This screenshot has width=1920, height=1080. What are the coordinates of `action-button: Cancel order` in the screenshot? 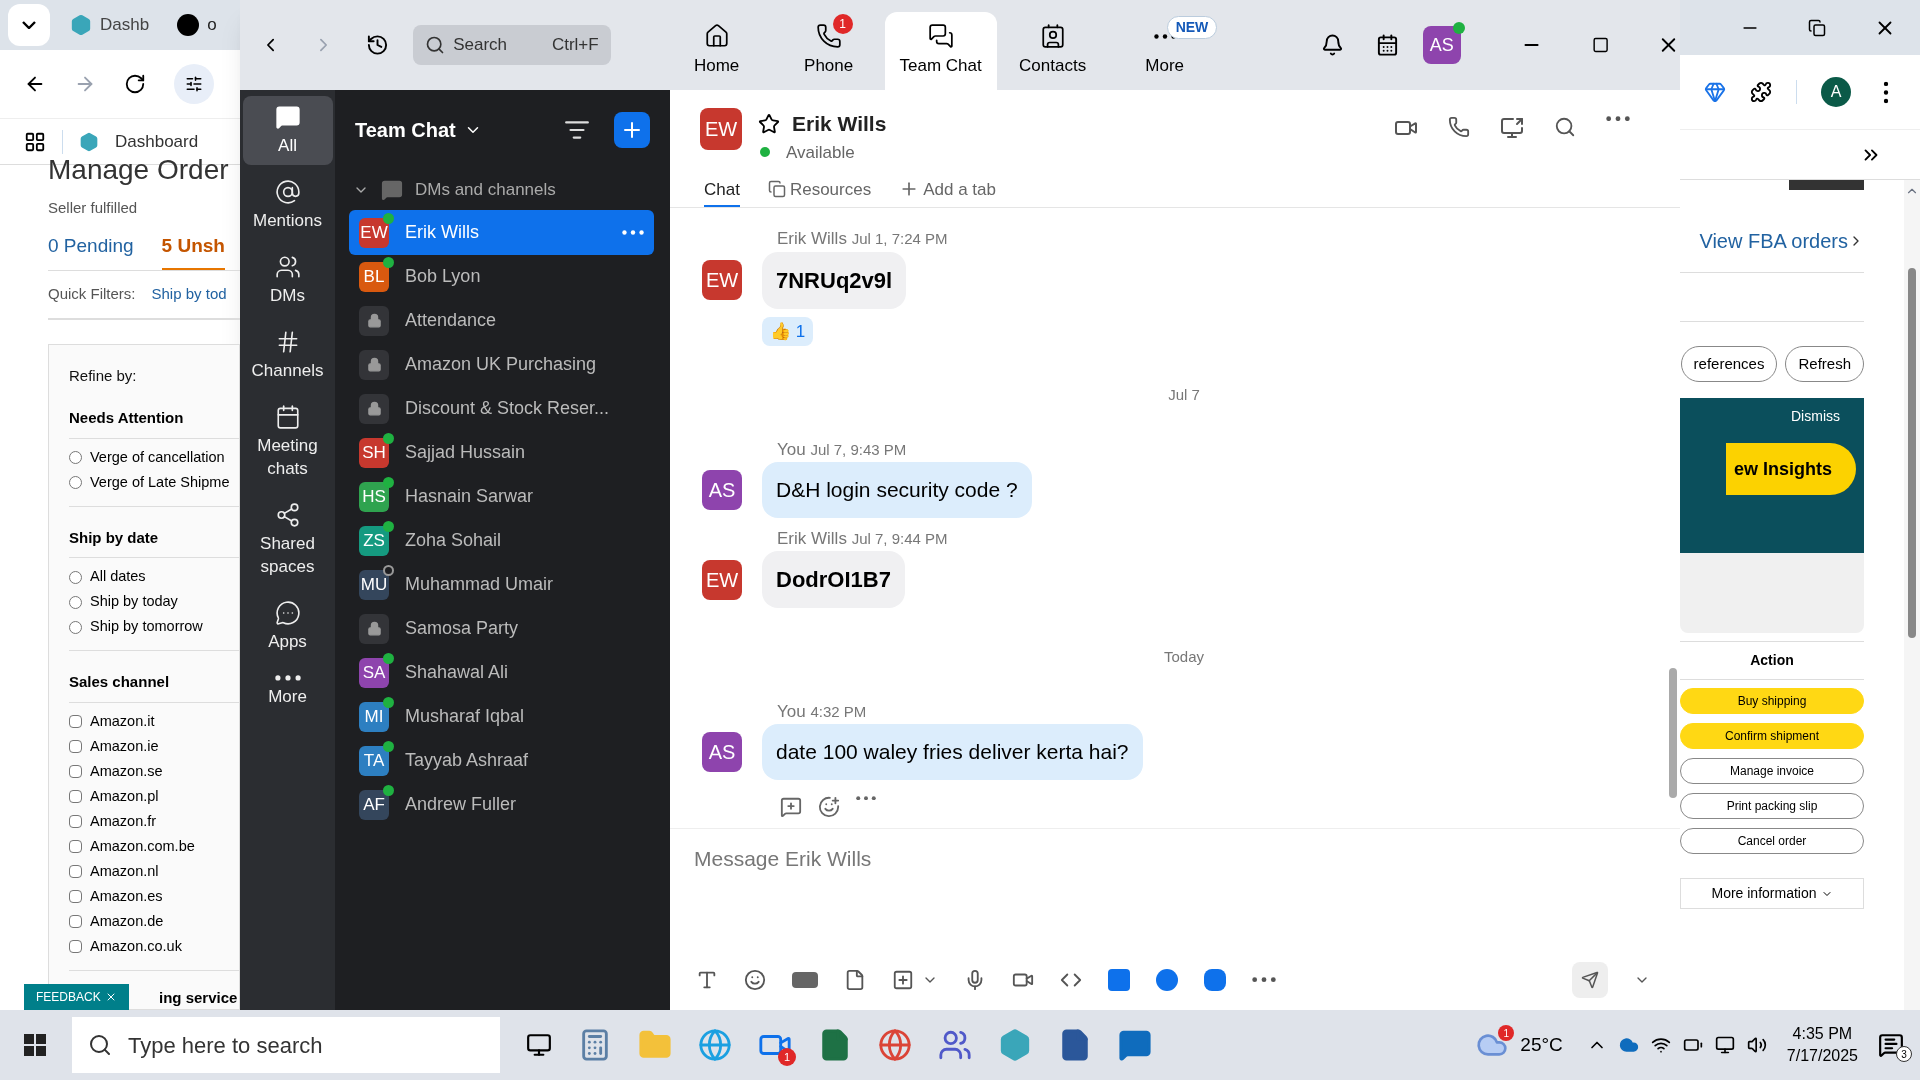 It's located at (1772, 841).